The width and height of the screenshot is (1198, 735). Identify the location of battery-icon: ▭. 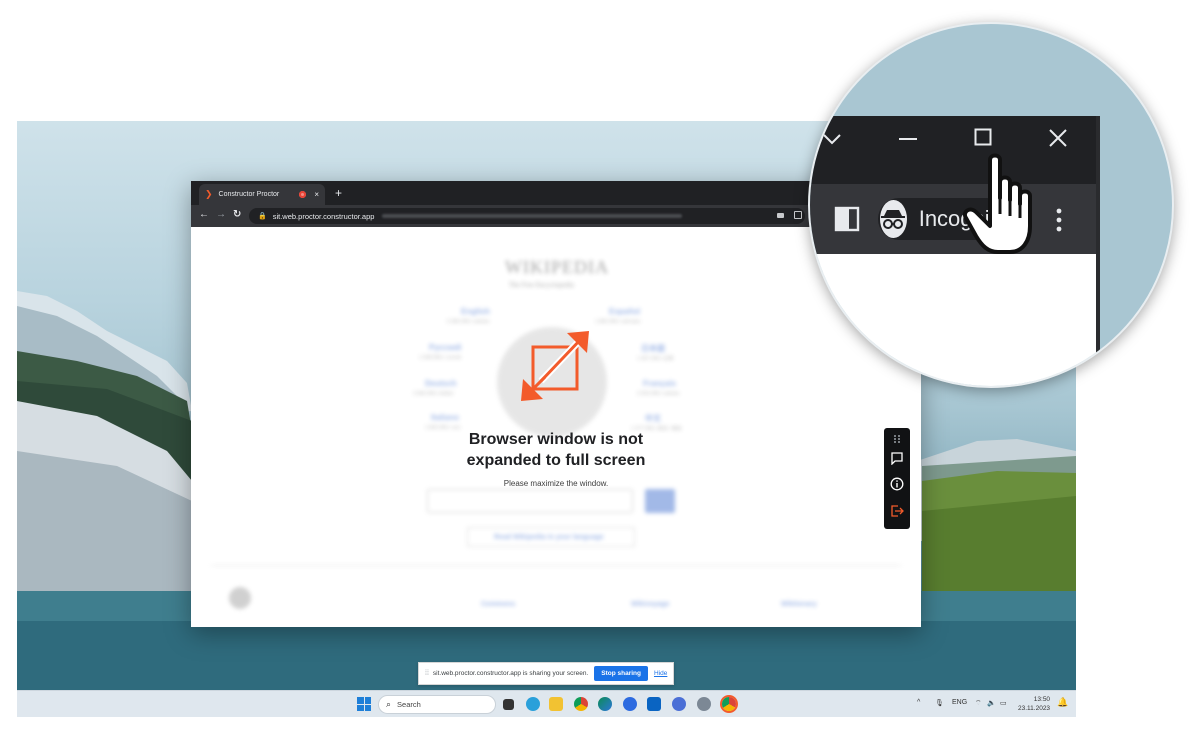
(1003, 703).